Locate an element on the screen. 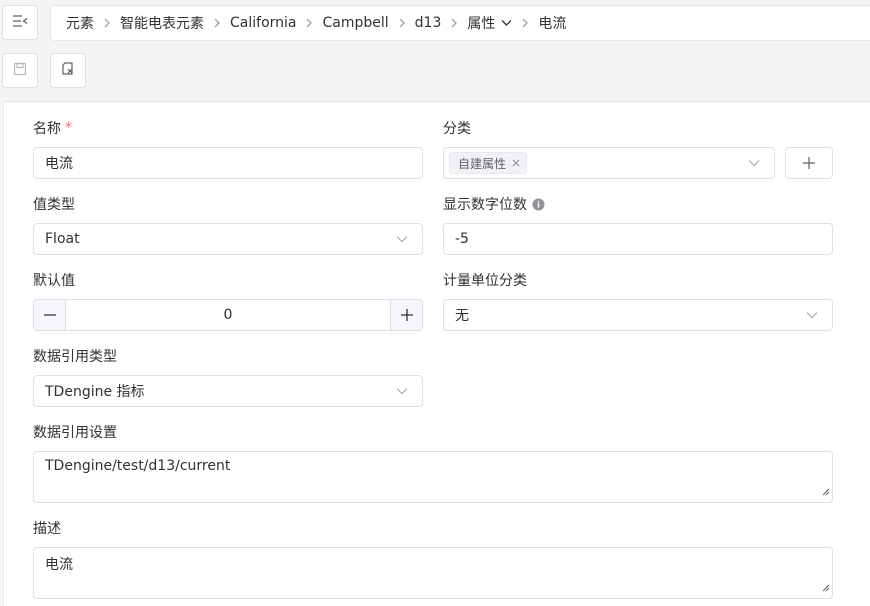 This screenshot has width=870, height=606. uom-category-label: 计量单位分类 is located at coordinates (485, 281).